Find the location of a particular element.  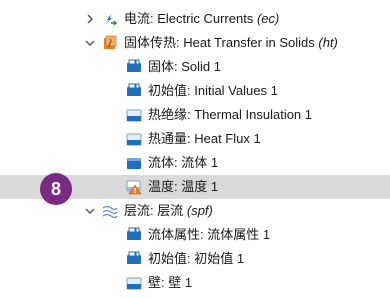

tree-node-label: 初始值: 初始值 1 is located at coordinates (196, 258).